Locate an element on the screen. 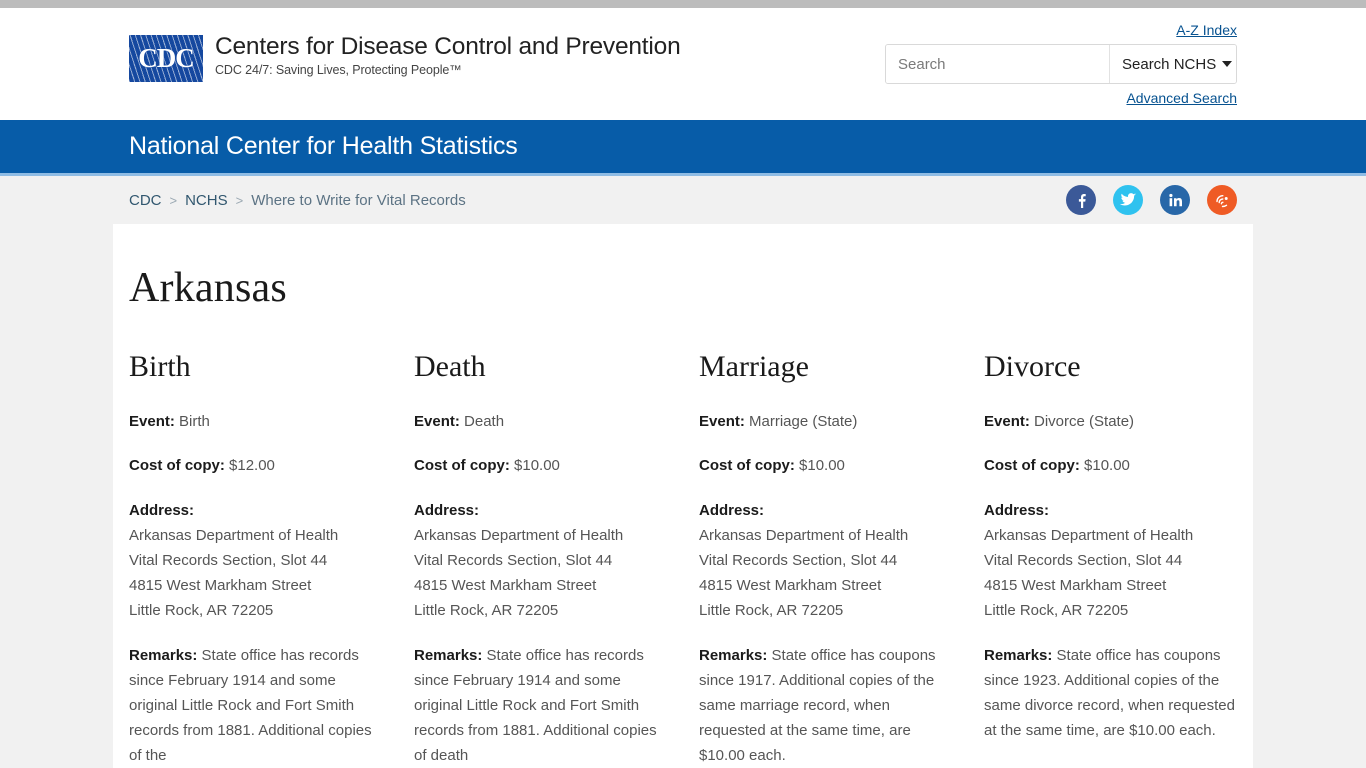  event-value: Birth is located at coordinates (194, 422).